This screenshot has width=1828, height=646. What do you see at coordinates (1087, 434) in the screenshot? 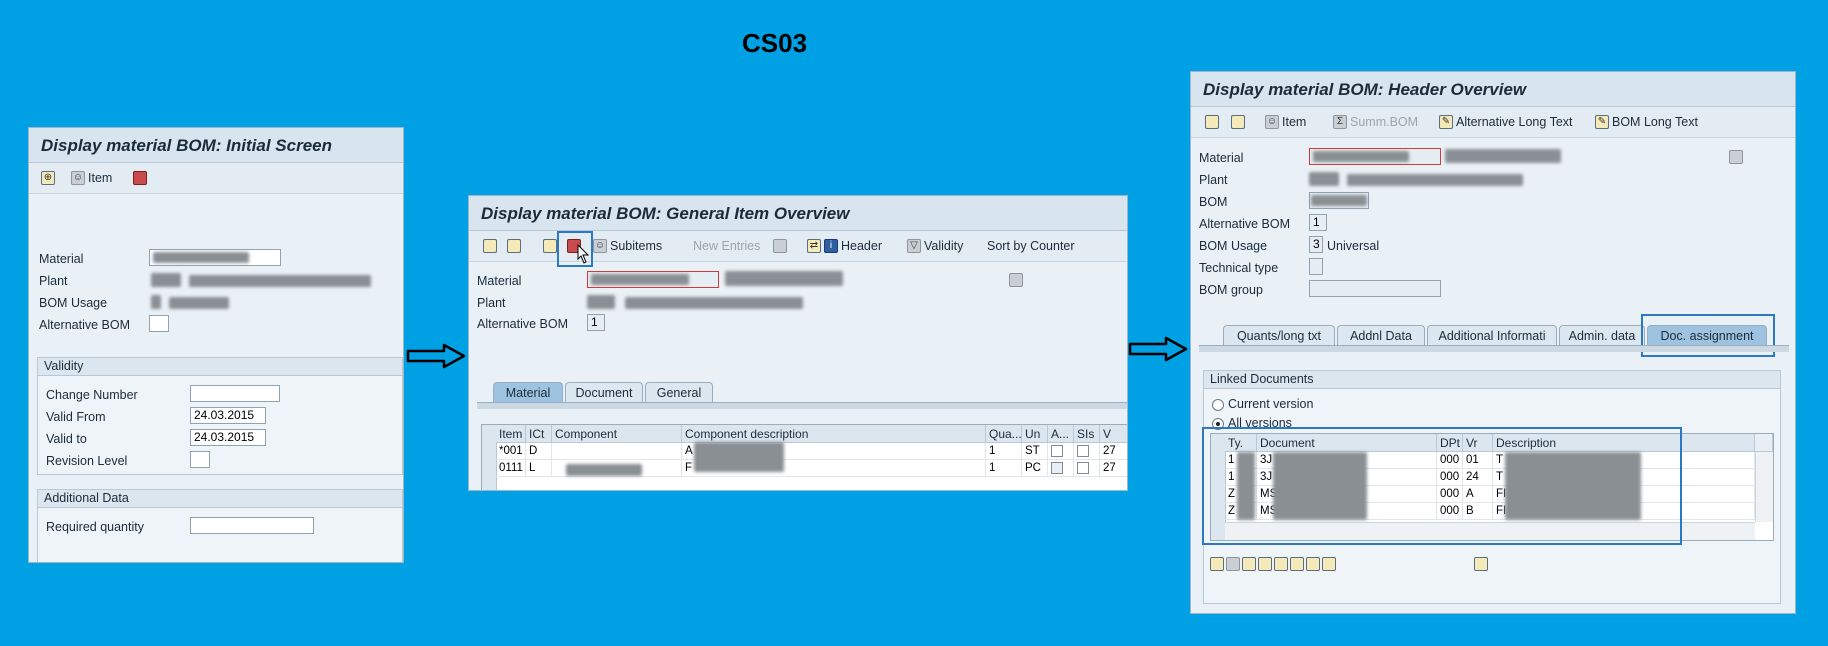
I see `column-header-sis: SIs` at bounding box center [1087, 434].